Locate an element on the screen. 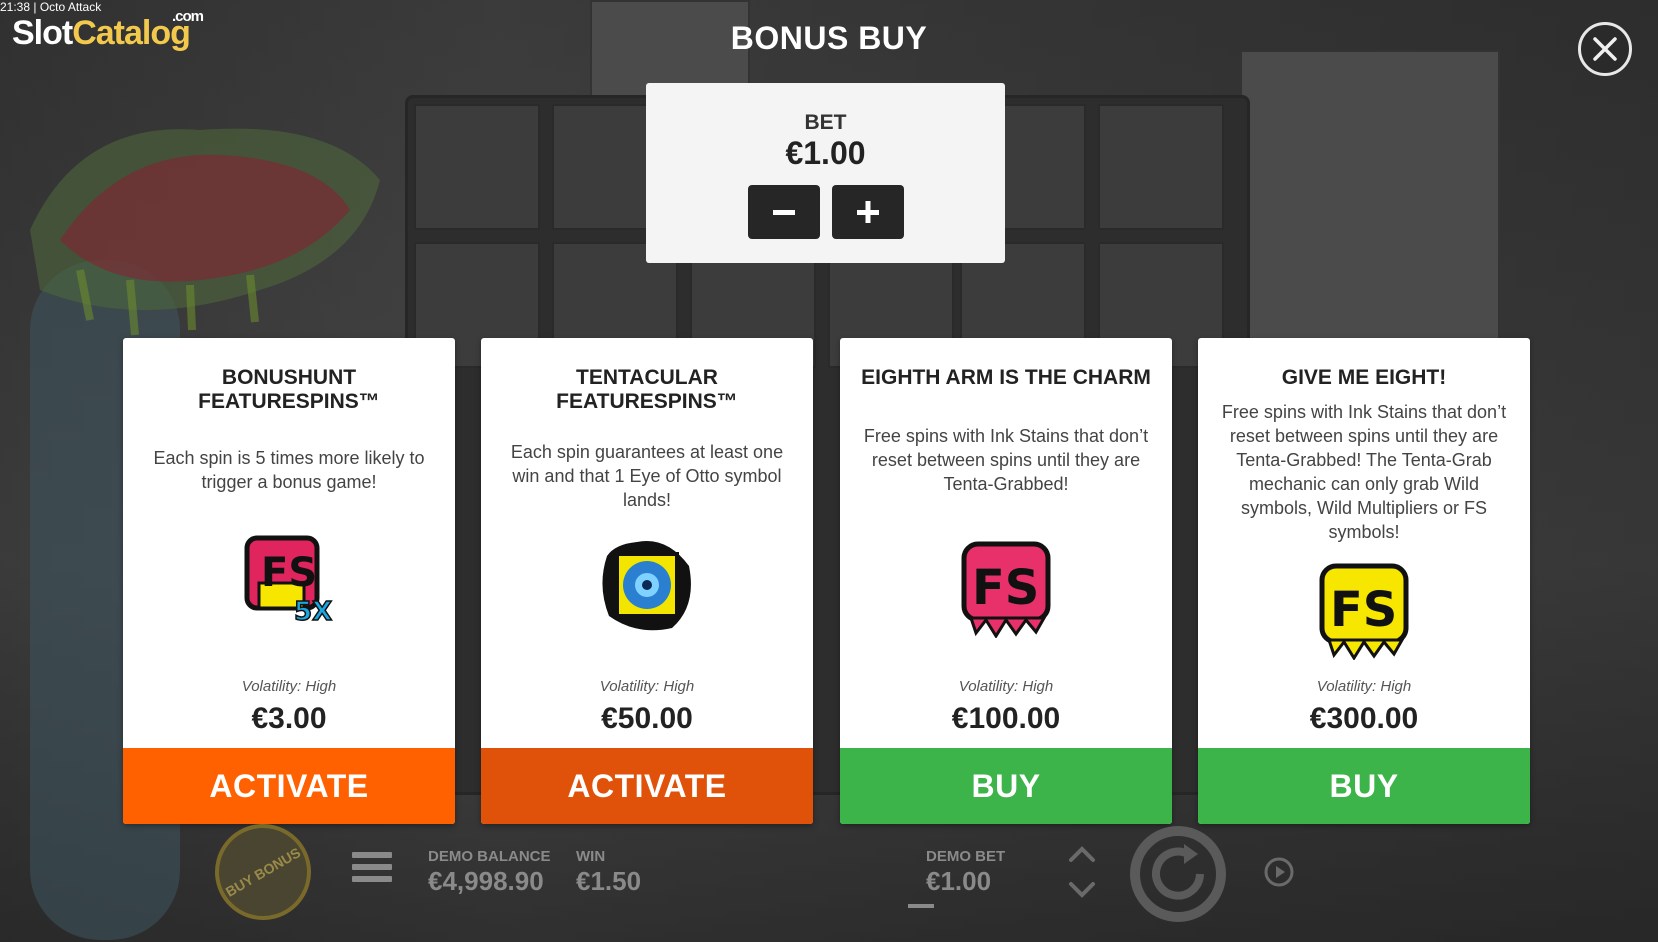 The image size is (1658, 942). demo-balance-value: €4,998.90 is located at coordinates (486, 881).